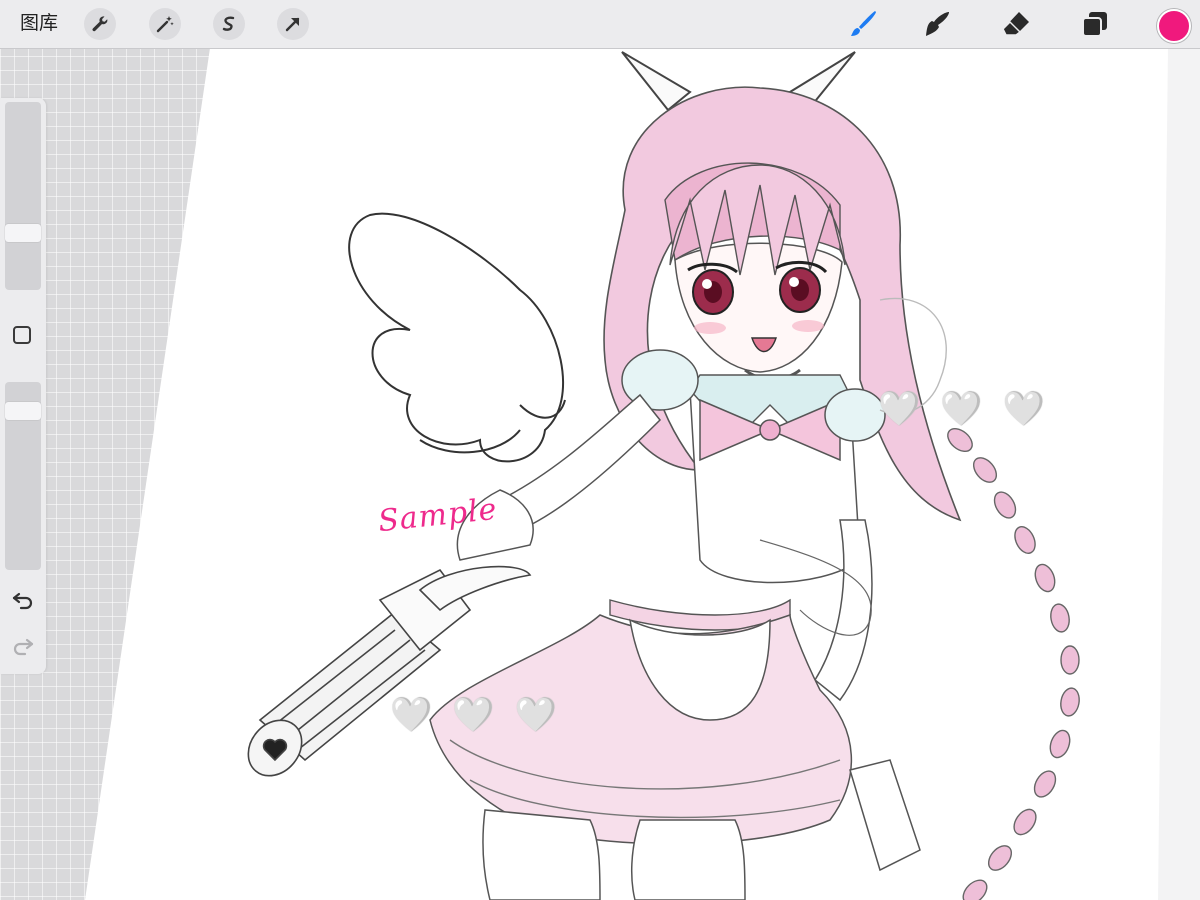 Image resolution: width=1200 pixels, height=900 pixels. Describe the element at coordinates (23, 646) in the screenshot. I see `redo-icon` at that location.